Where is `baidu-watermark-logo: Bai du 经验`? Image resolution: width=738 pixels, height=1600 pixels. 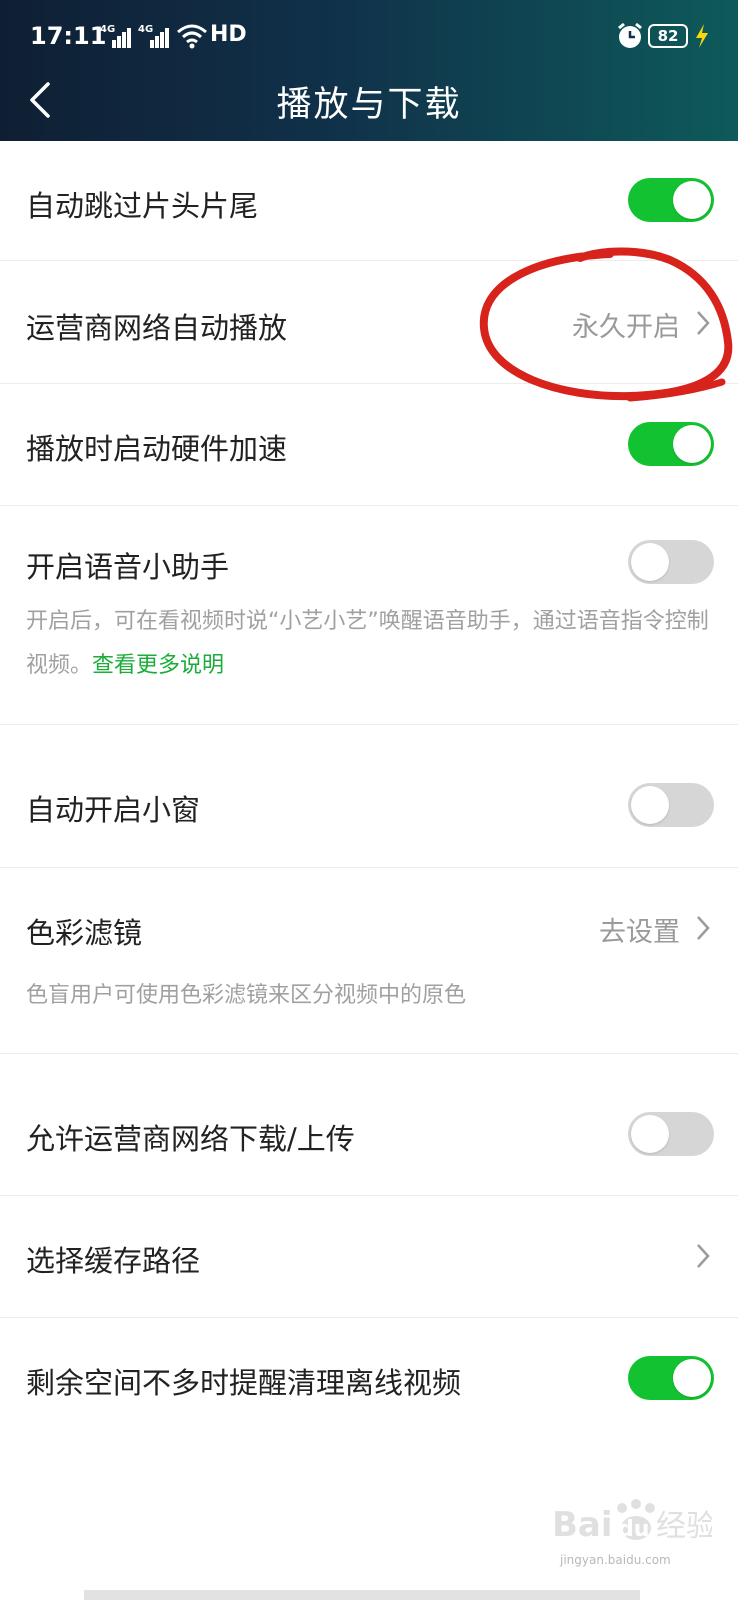
baidu-watermark-logo: Bai du 经验 is located at coordinates (632, 1522).